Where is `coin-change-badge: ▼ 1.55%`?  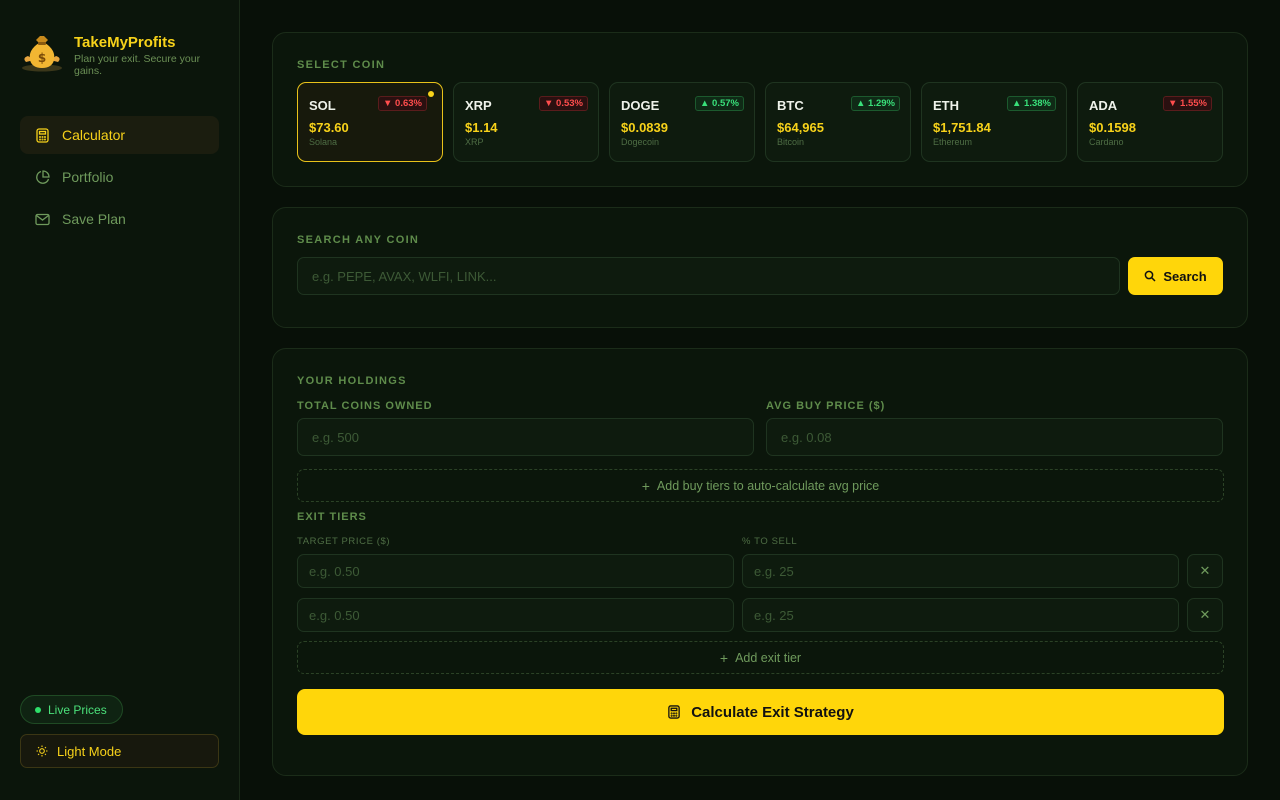
coin-change-badge: ▼ 1.55% is located at coordinates (1187, 103).